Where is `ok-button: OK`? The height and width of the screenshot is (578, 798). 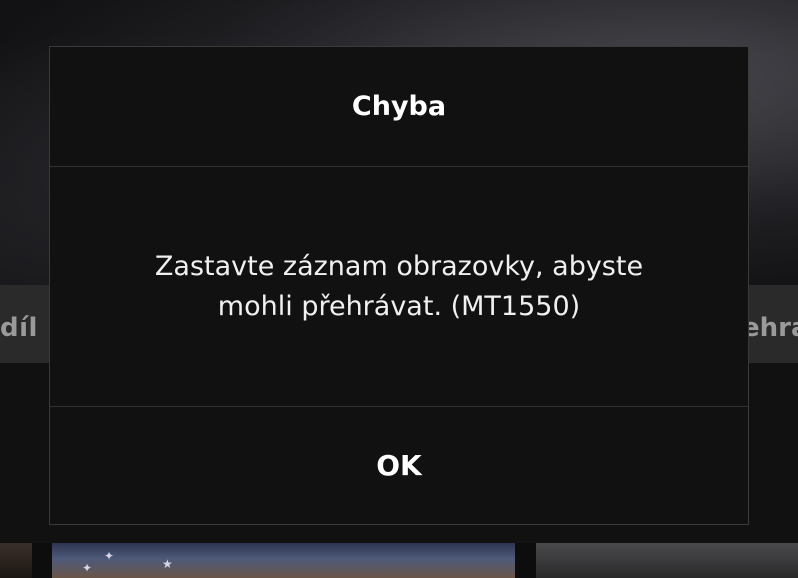
ok-button: OK is located at coordinates (399, 465).